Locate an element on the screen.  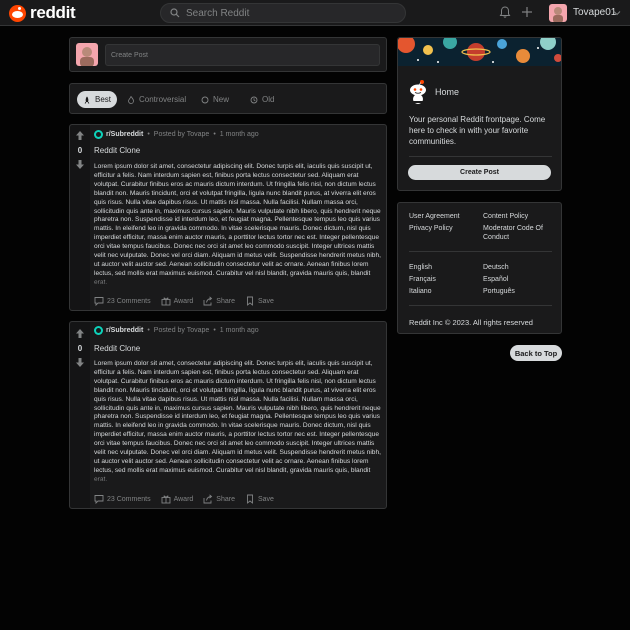
flame-icon is located at coordinates (131, 99).